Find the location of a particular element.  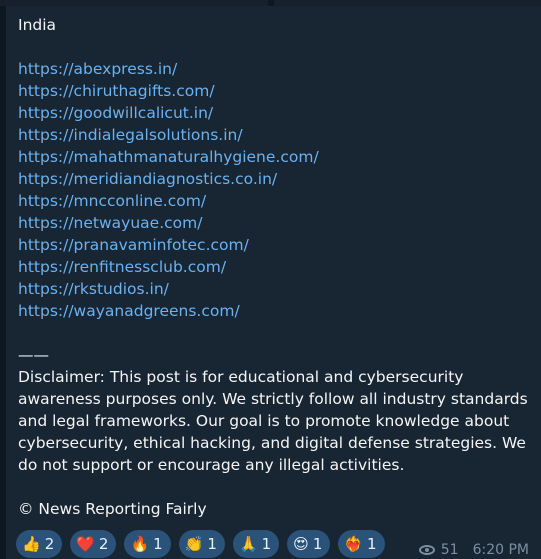

thumbs-up-icon: 👍 is located at coordinates (31, 544).